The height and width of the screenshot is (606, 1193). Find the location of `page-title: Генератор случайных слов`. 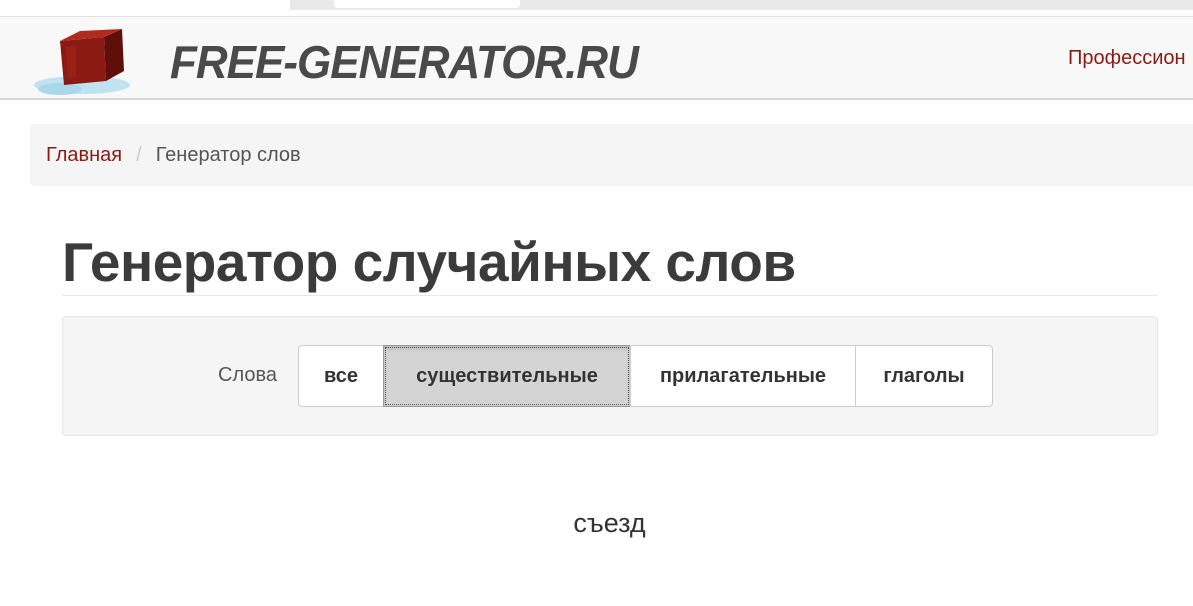

page-title: Генератор случайных слов is located at coordinates (429, 262).